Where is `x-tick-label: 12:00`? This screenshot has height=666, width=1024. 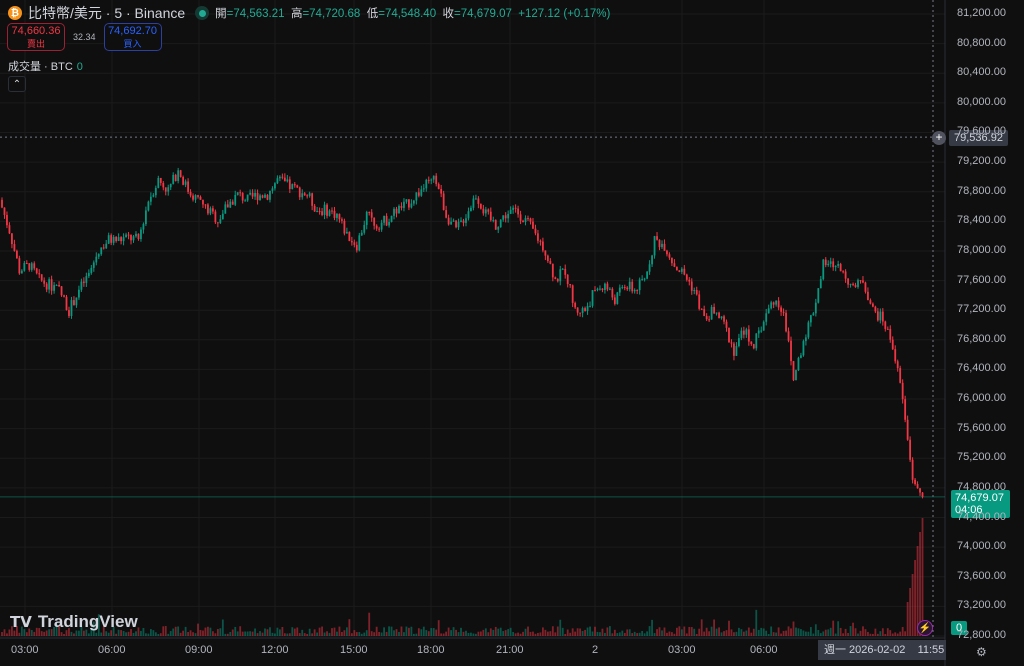 x-tick-label: 12:00 is located at coordinates (275, 650).